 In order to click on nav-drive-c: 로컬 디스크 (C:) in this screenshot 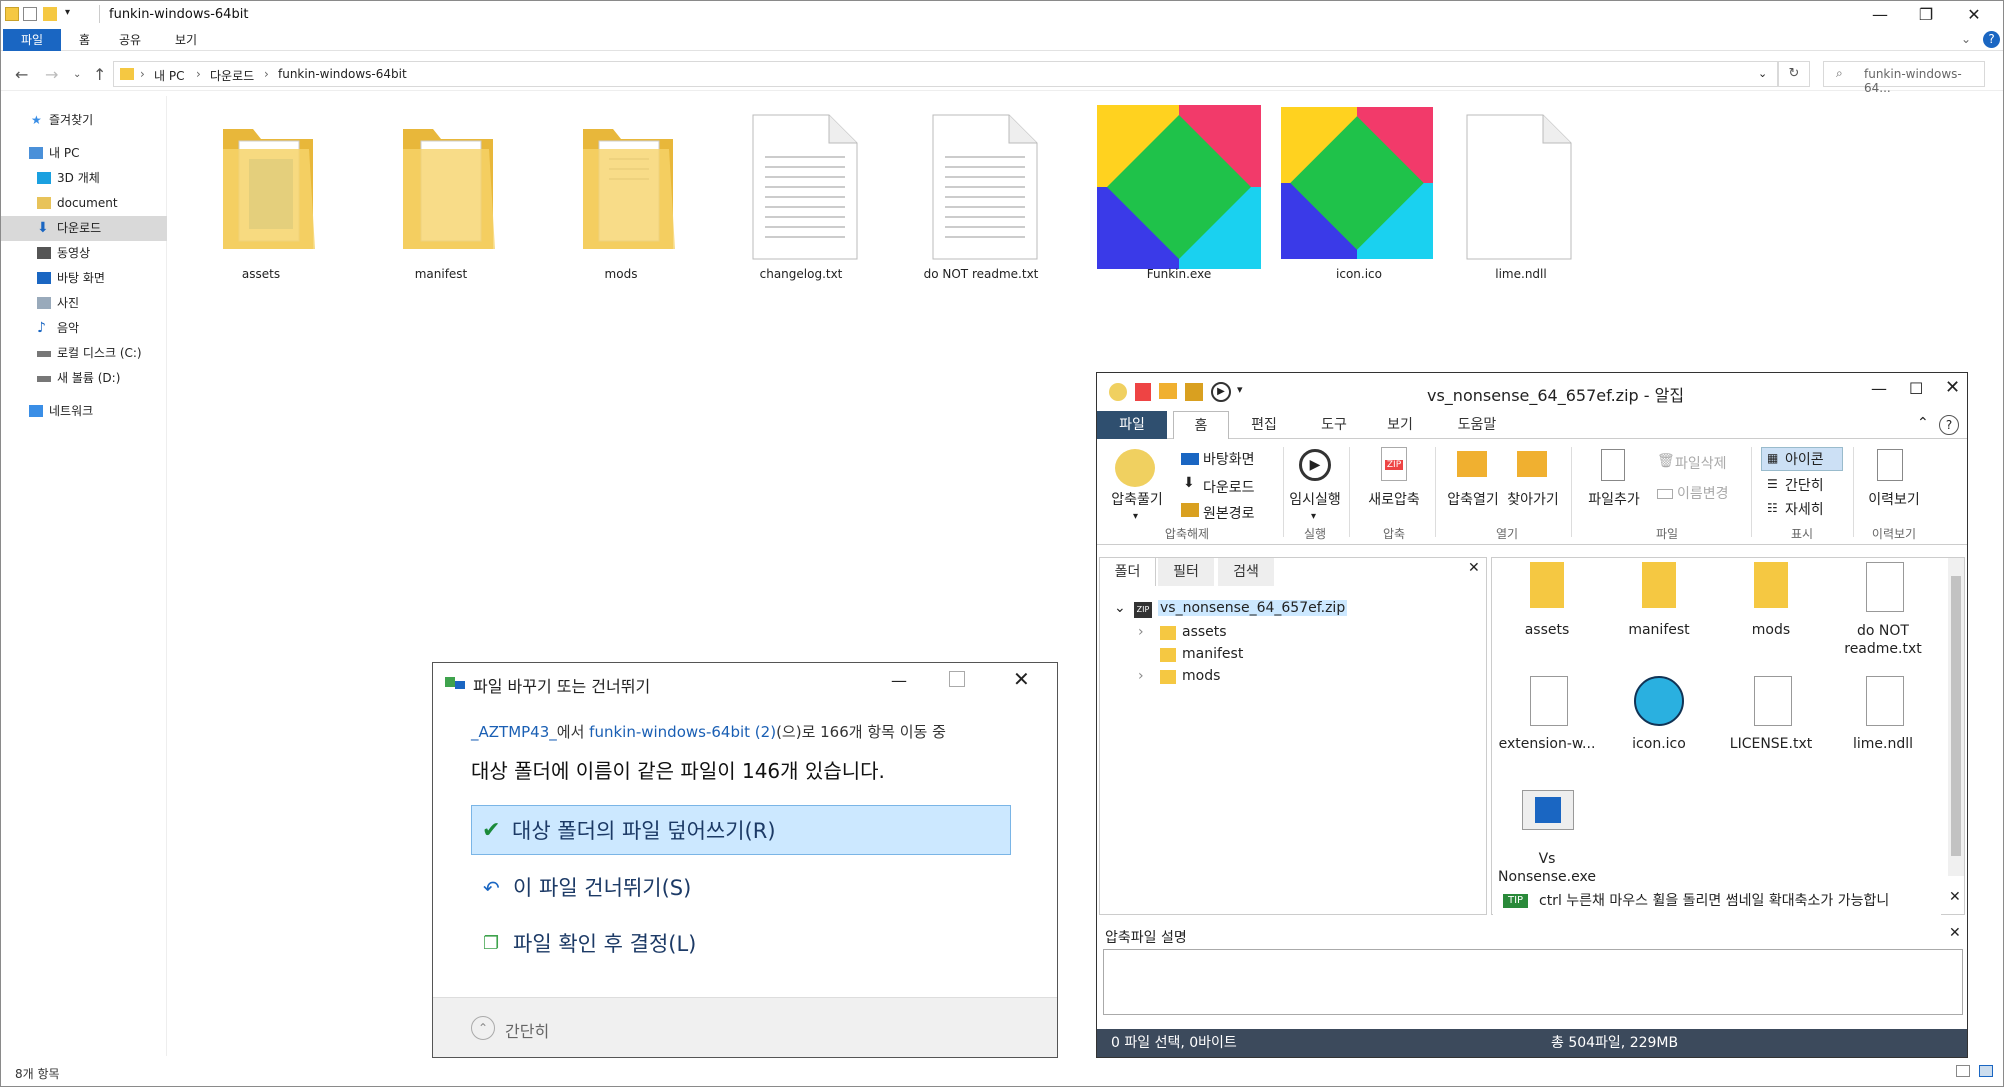, I will do `click(84, 353)`.